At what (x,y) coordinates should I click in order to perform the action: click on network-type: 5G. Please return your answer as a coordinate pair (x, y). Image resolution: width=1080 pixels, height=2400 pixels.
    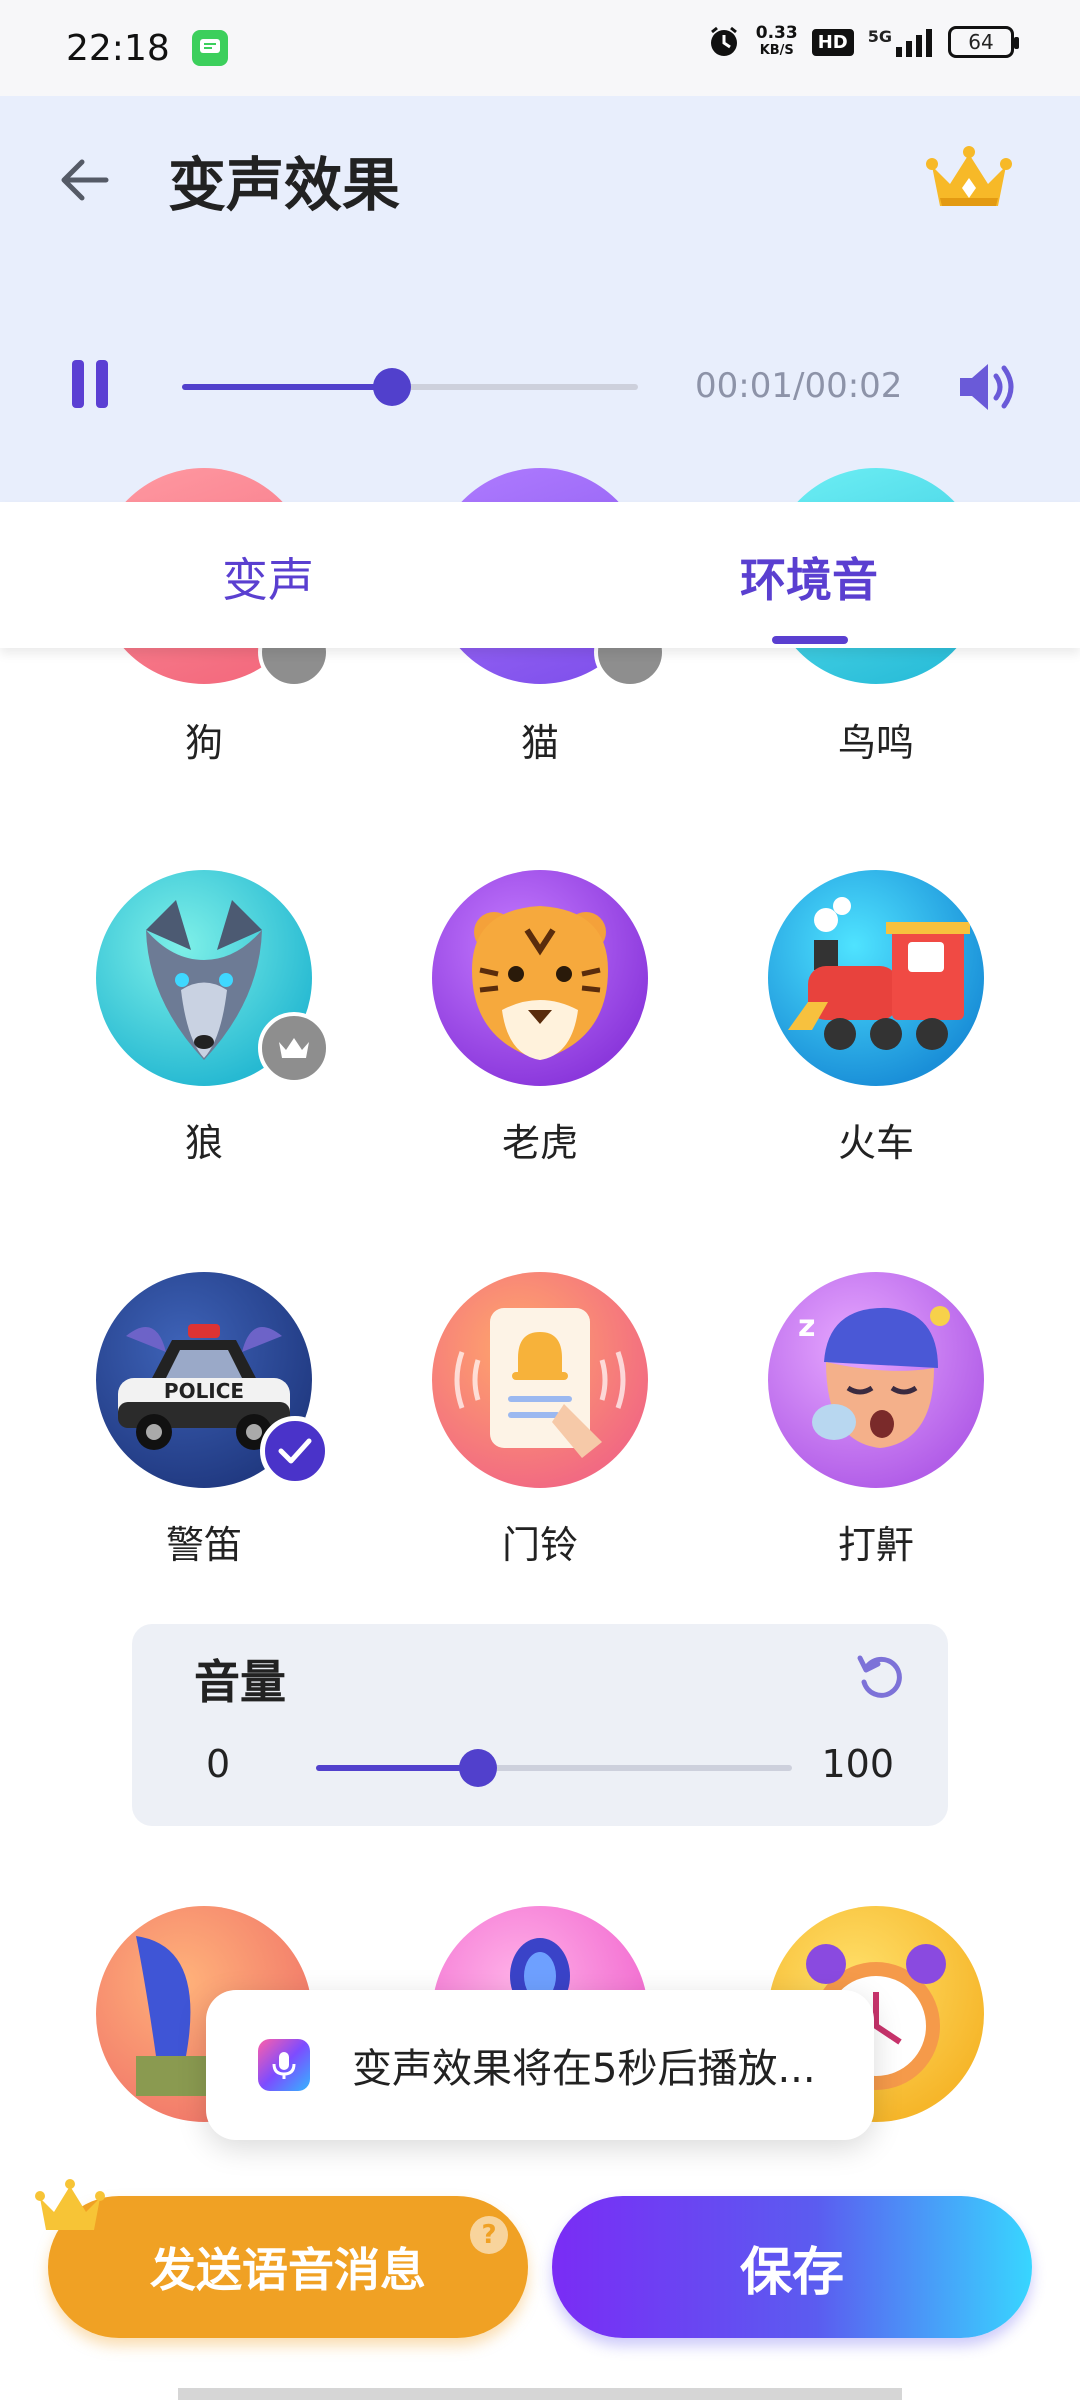
    Looking at the image, I should click on (901, 42).